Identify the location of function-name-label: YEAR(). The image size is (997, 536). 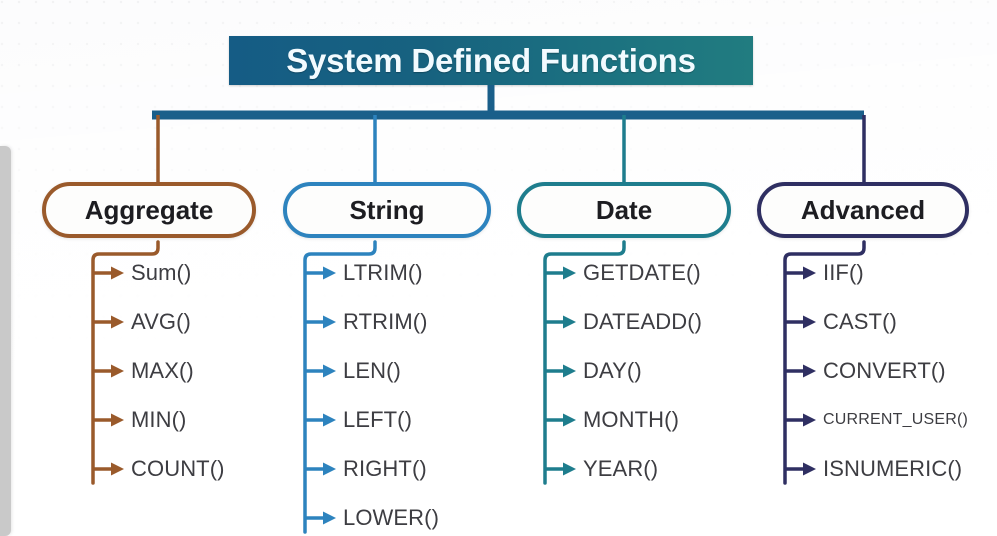
(621, 468).